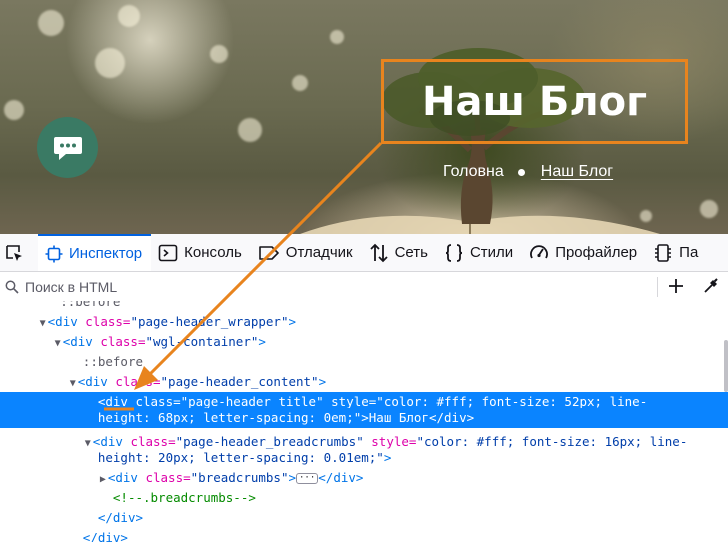 The height and width of the screenshot is (542, 728). Describe the element at coordinates (325, 286) in the screenshot. I see `html-search-input` at that location.